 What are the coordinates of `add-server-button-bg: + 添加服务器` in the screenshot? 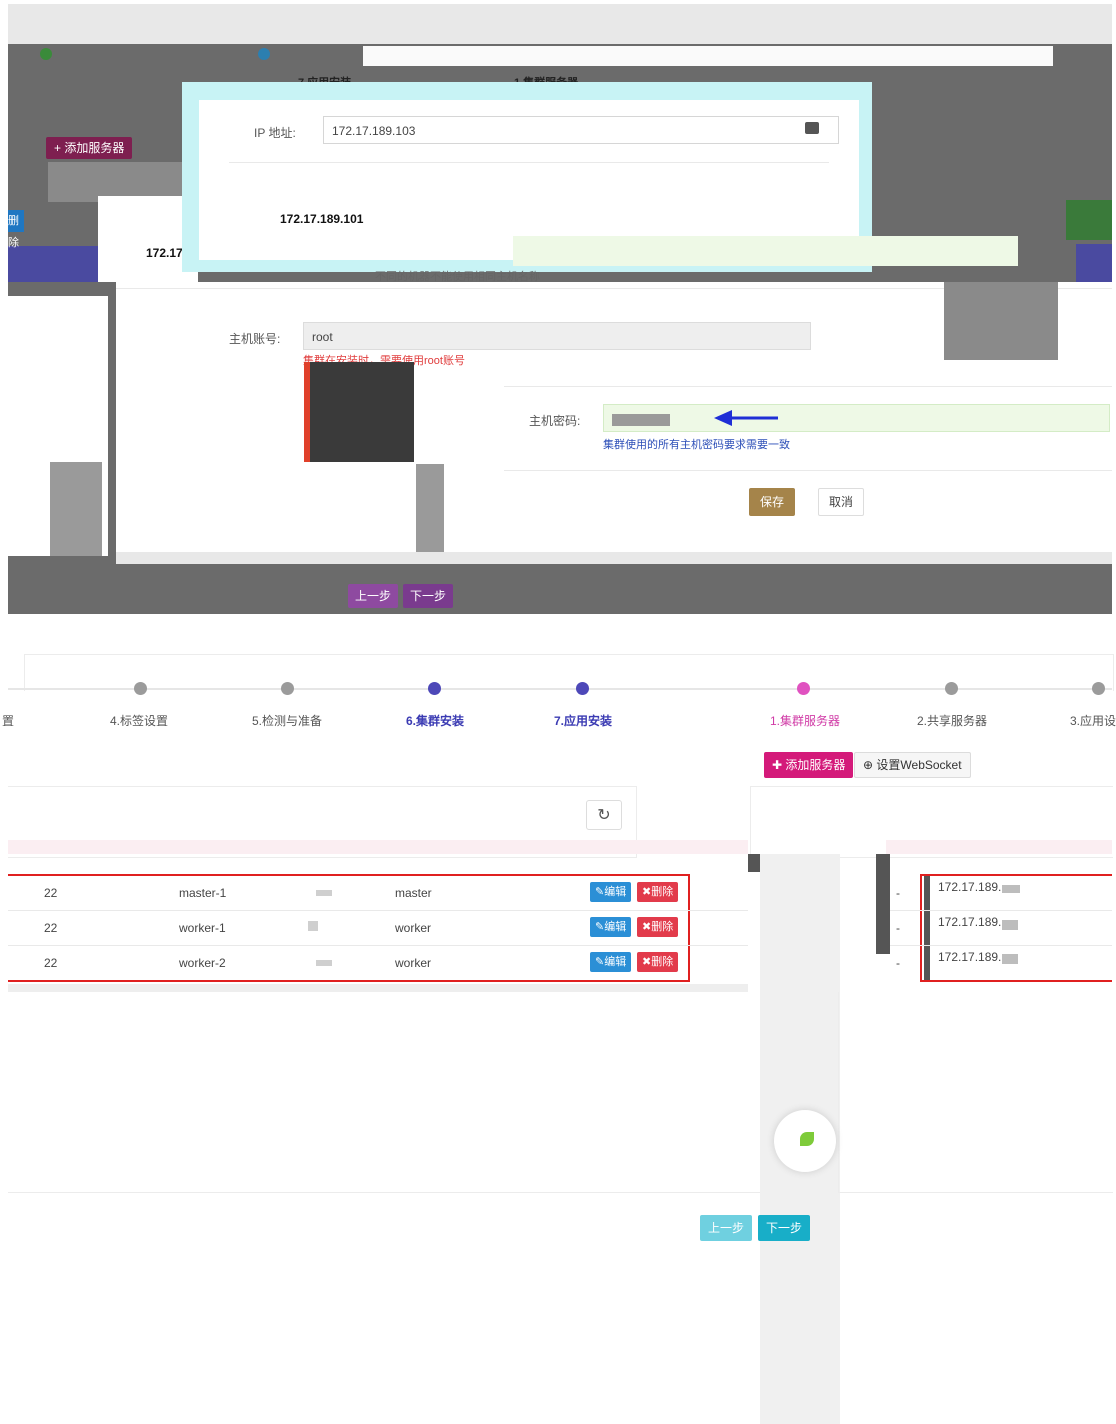 It's located at (89, 148).